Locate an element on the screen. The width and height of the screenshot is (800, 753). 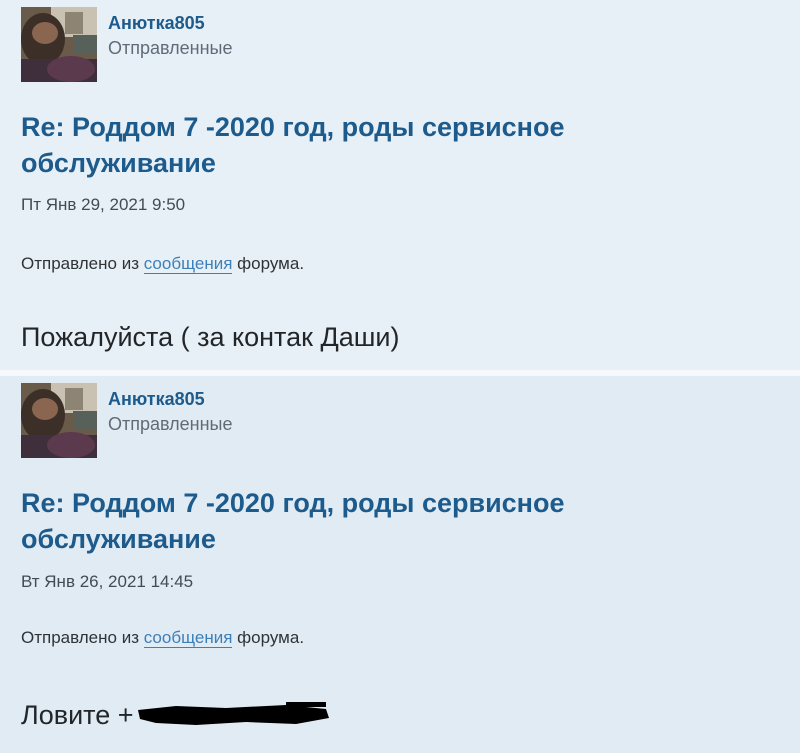
post-body: Пожалуйста ( за контак Даши) is located at coordinates (210, 337).